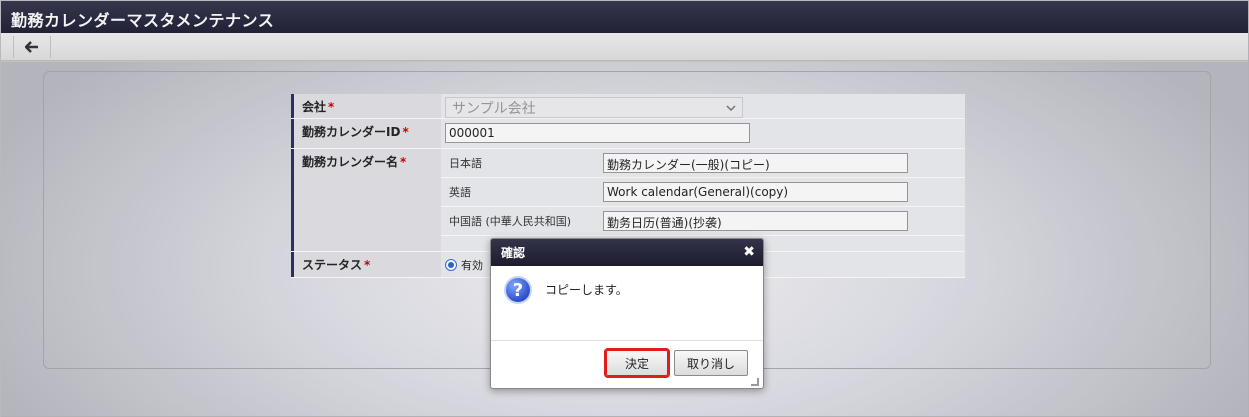  I want to click on dialog-footer: 決定 取り消し, so click(627, 365).